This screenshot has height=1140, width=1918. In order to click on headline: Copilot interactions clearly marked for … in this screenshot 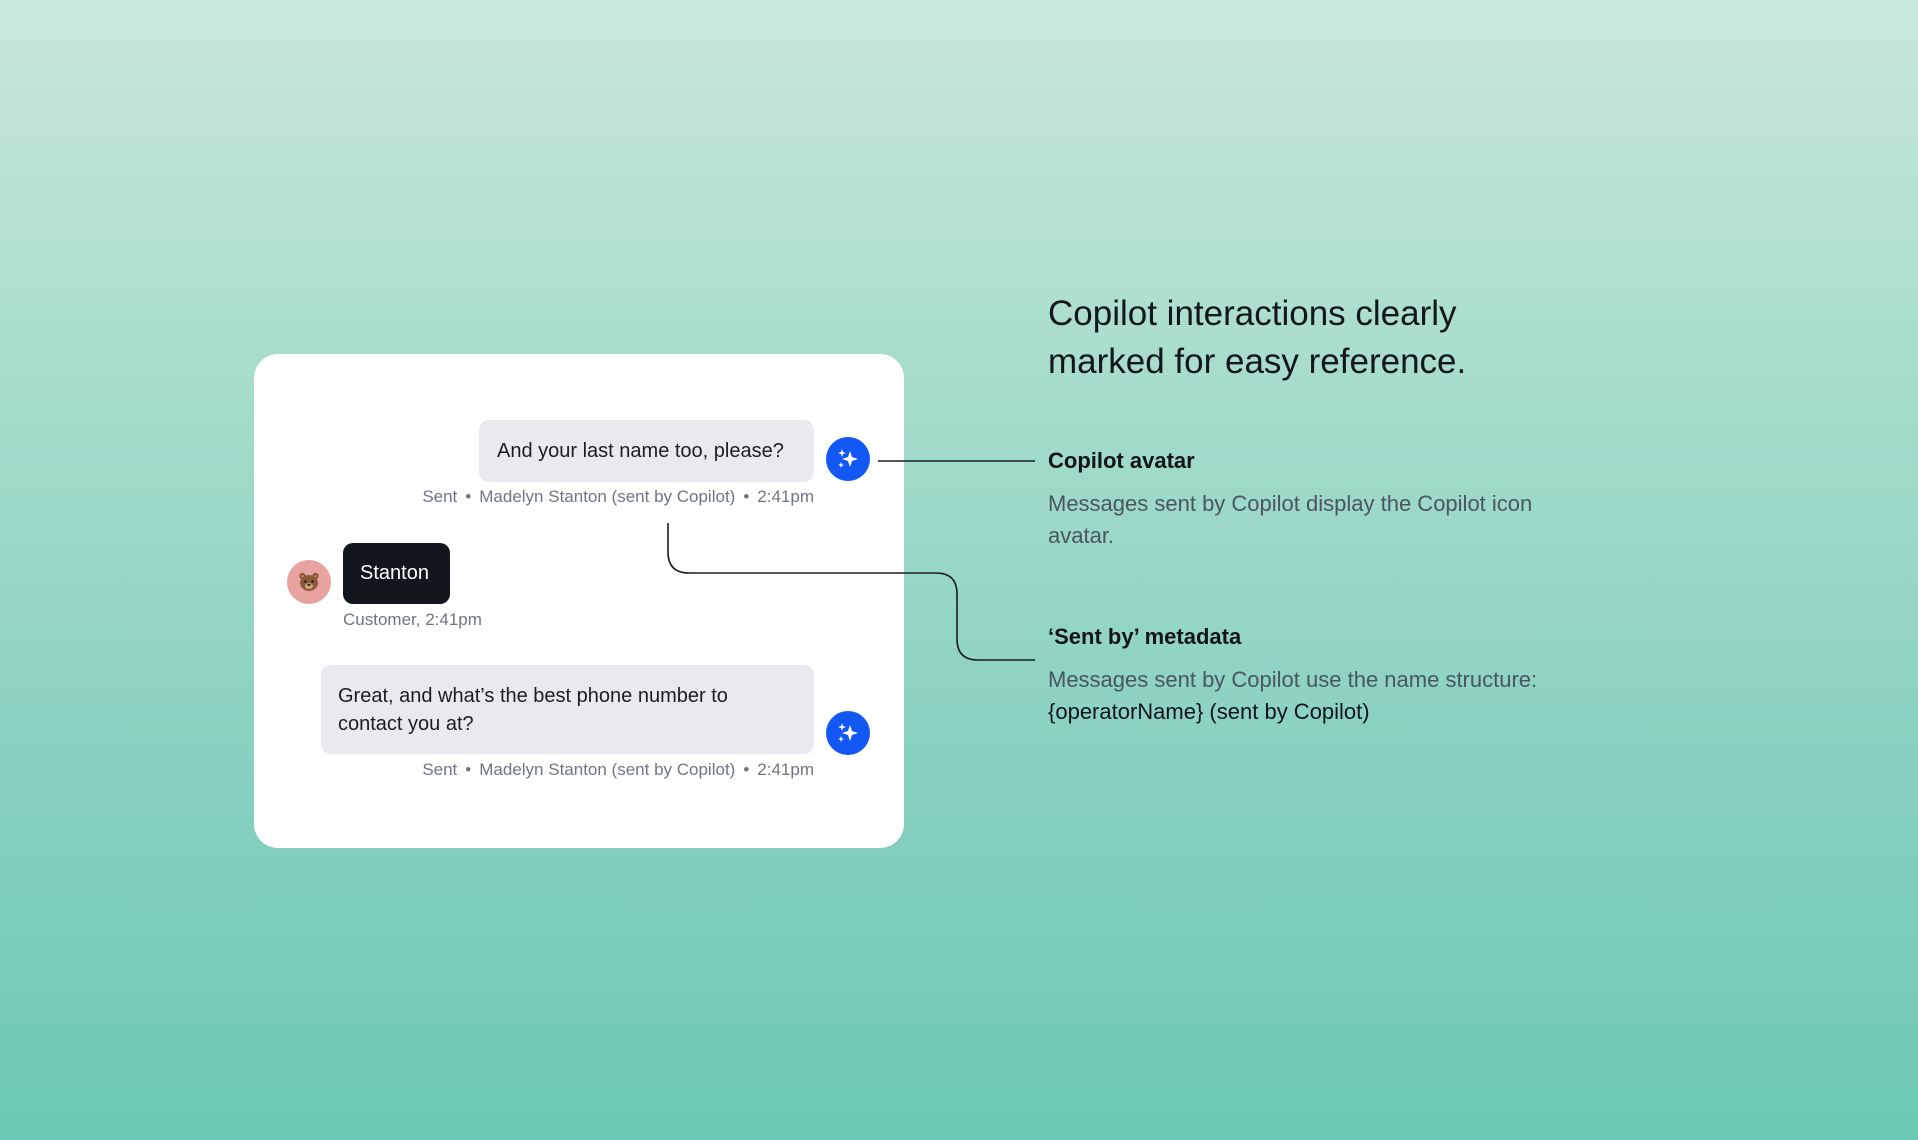, I will do `click(1257, 337)`.